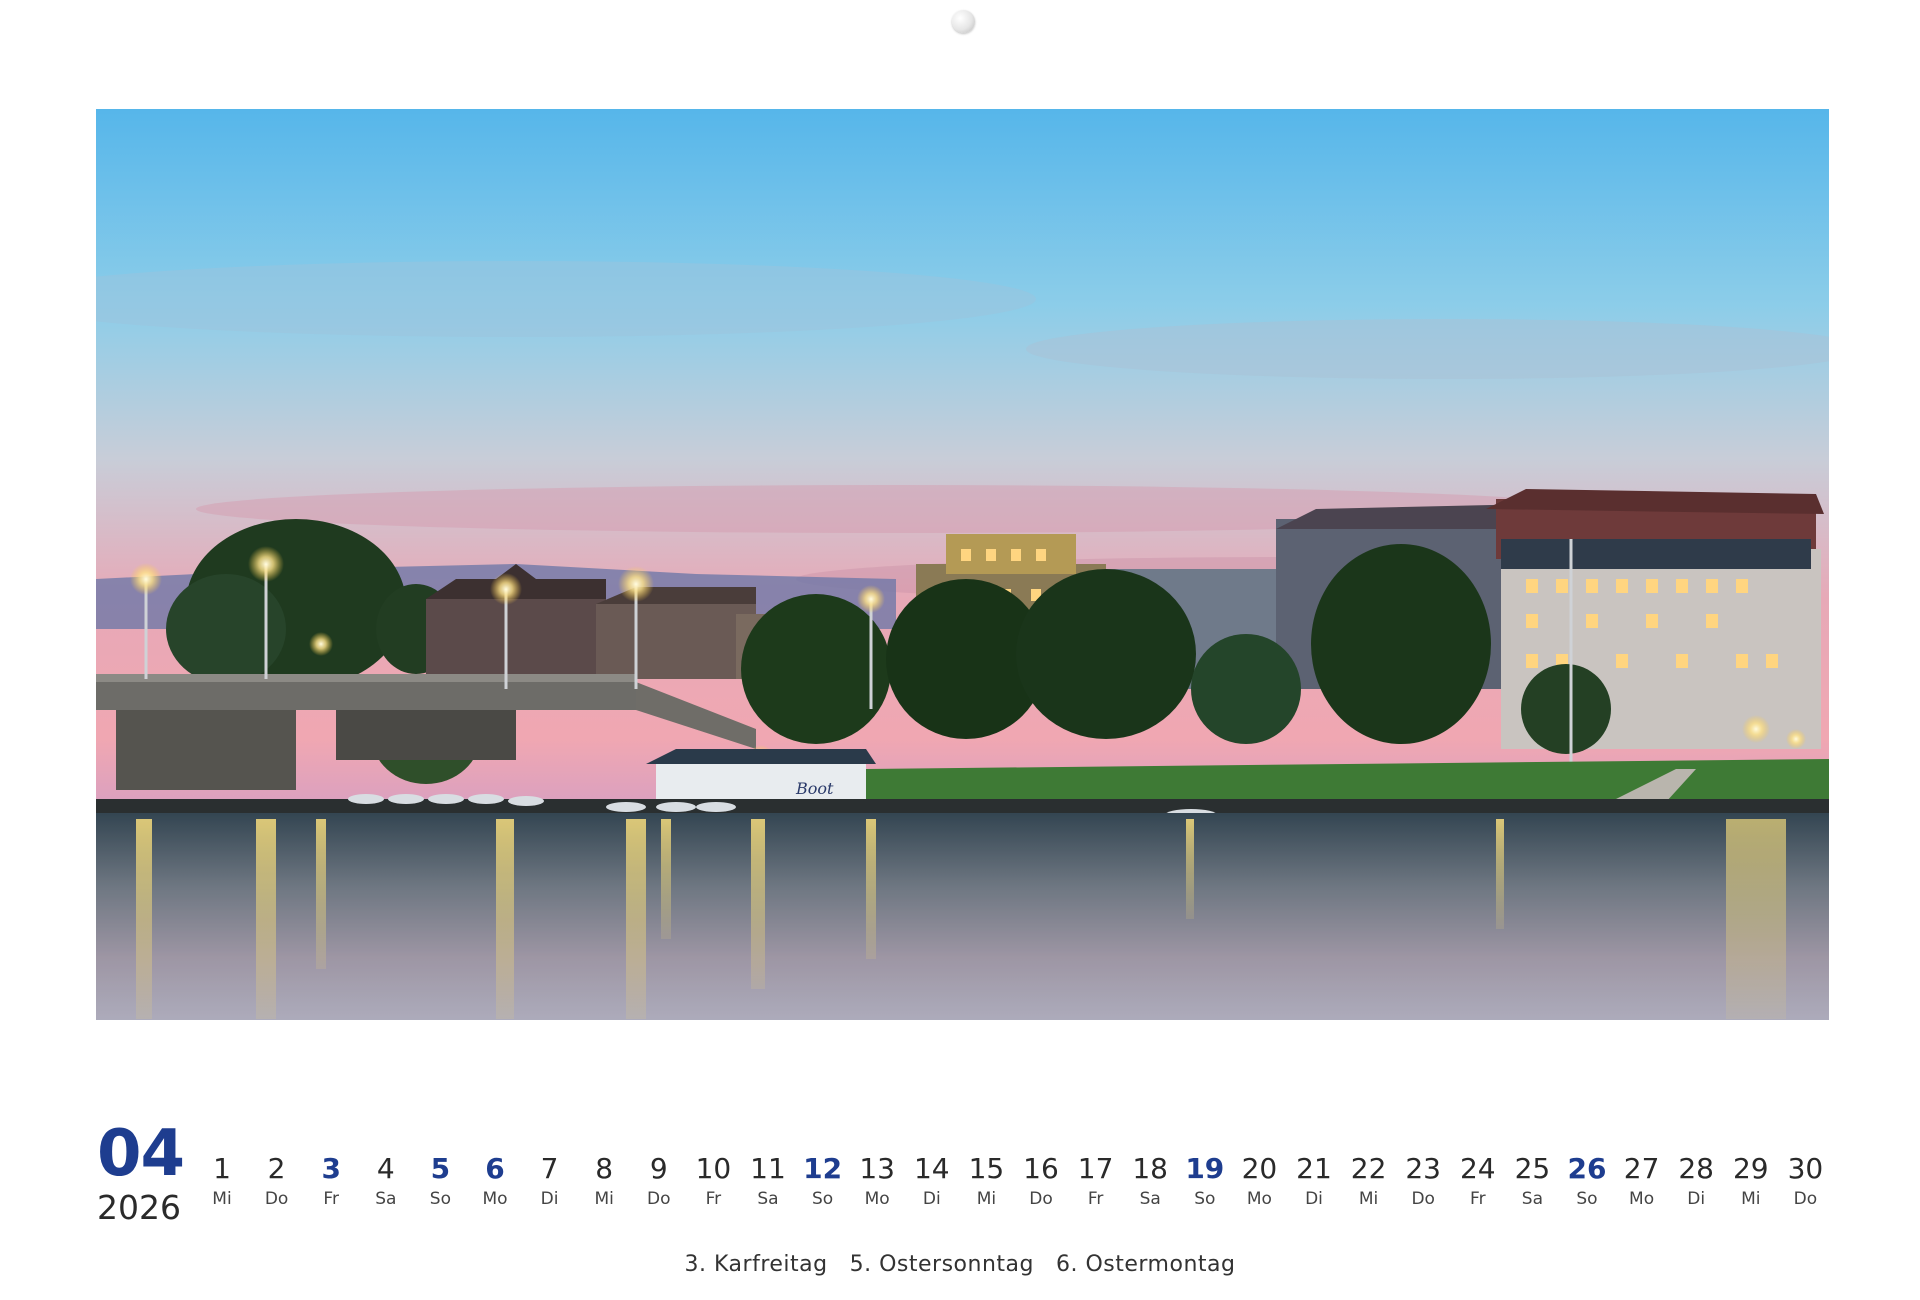 Image resolution: width=1920 pixels, height=1300 pixels. I want to click on day-cell: 28 Di, so click(1696, 1181).